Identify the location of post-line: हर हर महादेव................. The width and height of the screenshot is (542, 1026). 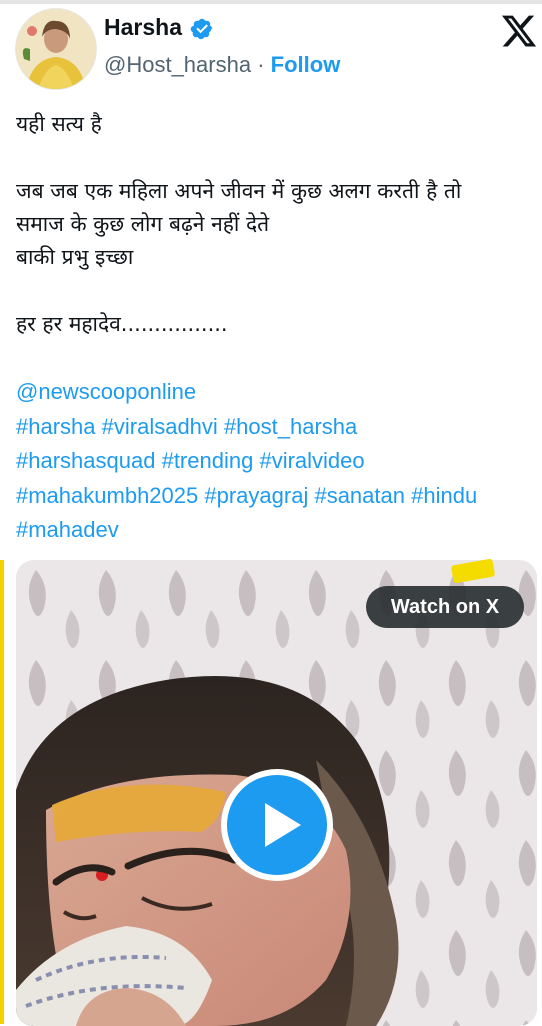
(122, 324).